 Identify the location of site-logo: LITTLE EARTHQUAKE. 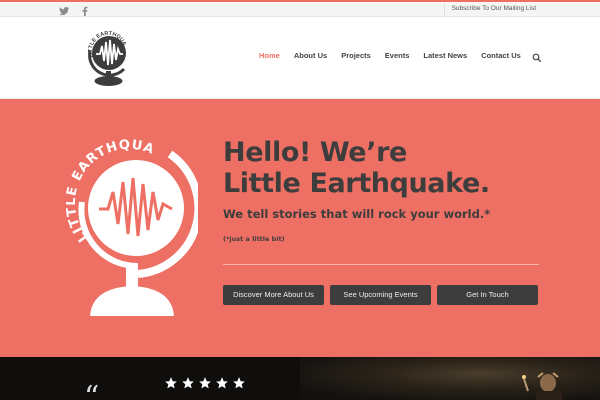
(107, 56).